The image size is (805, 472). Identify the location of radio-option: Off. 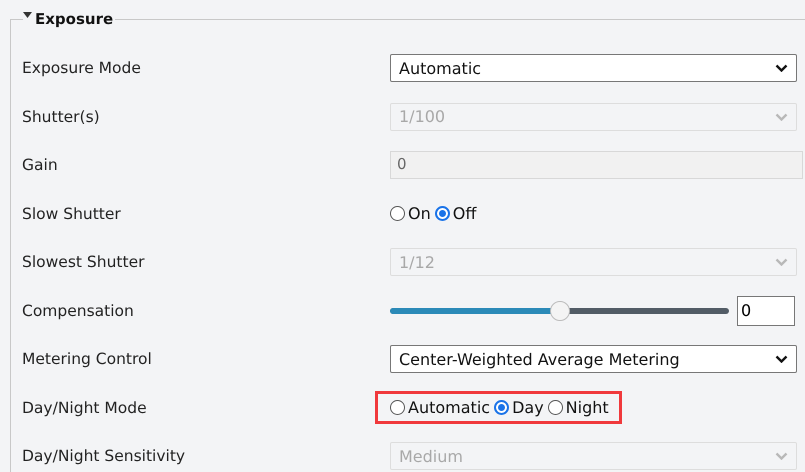
(455, 214).